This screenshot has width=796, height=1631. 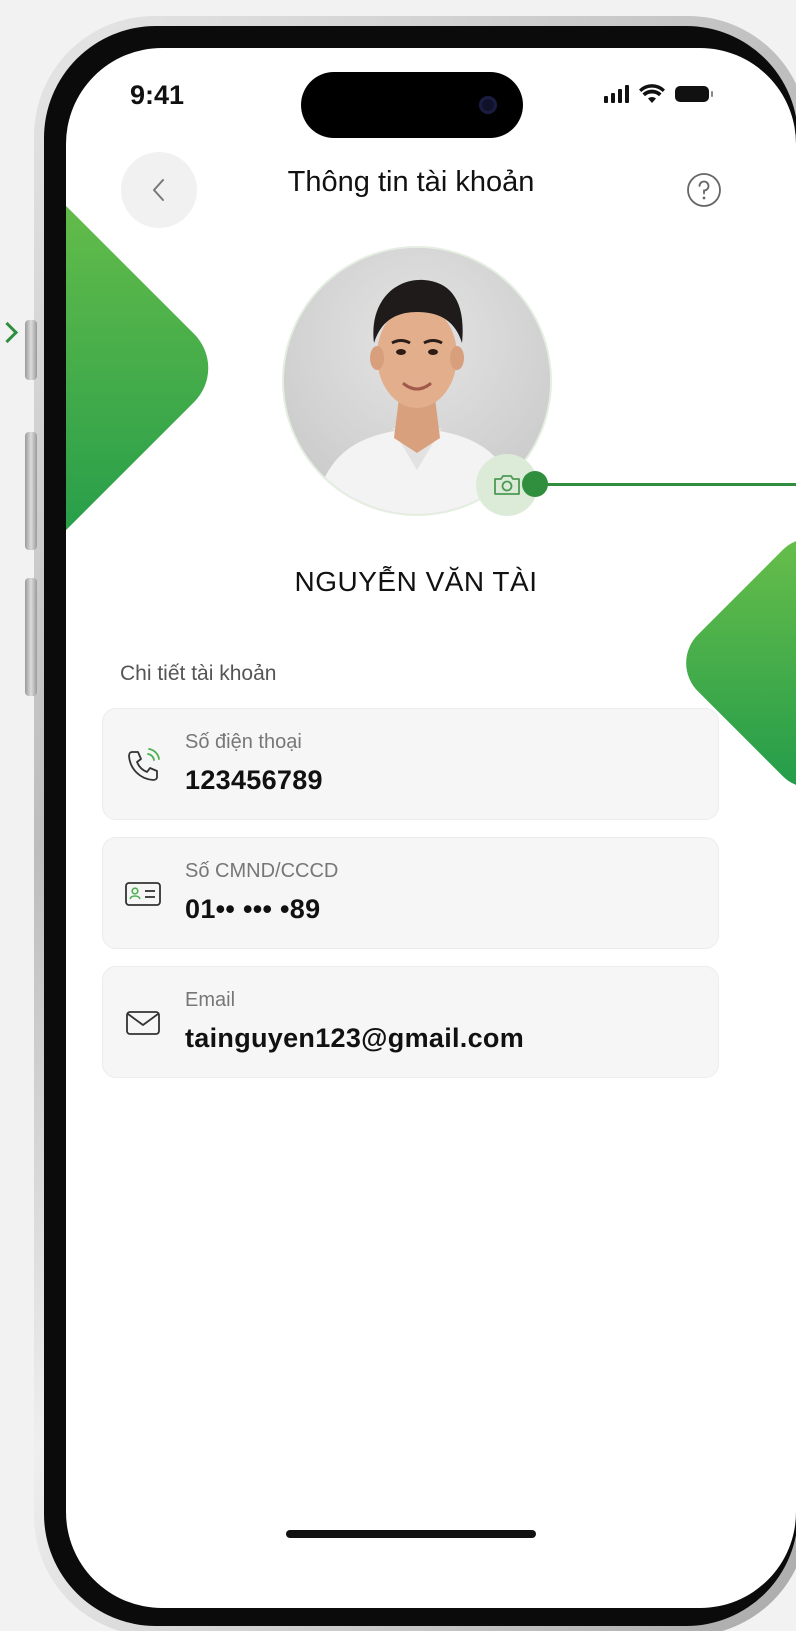 I want to click on email-label: Email, so click(x=210, y=1000).